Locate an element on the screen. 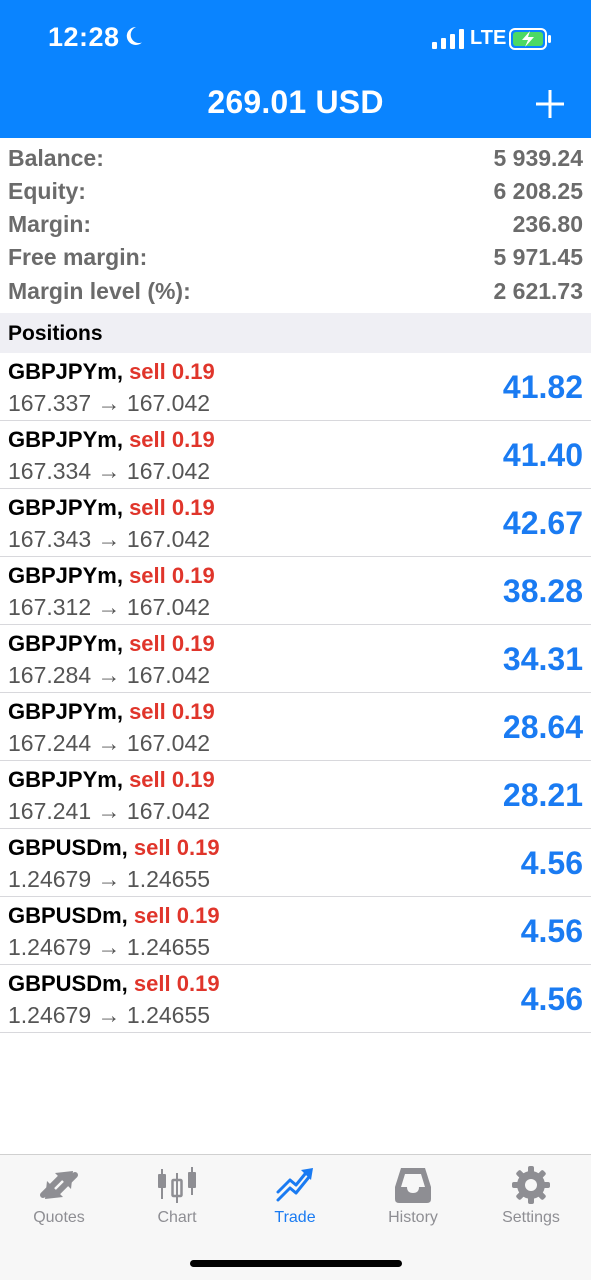 The image size is (591, 1280). moon-icon is located at coordinates (134, 35).